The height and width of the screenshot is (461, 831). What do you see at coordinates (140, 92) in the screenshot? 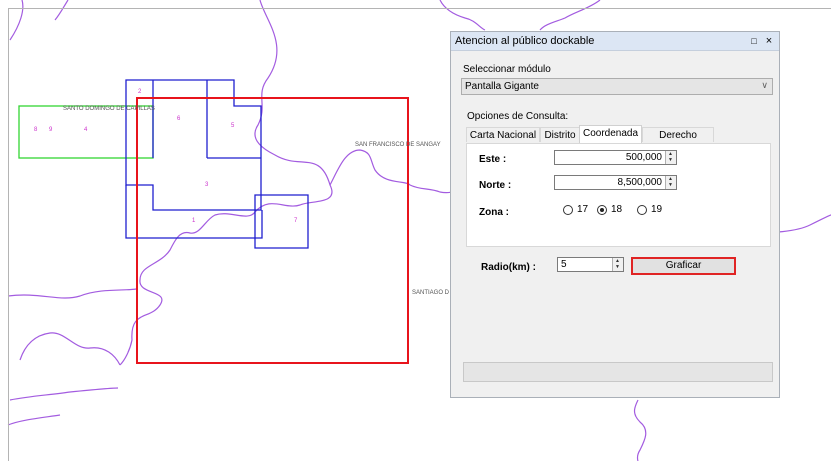
I see `grid-number: 2` at bounding box center [140, 92].